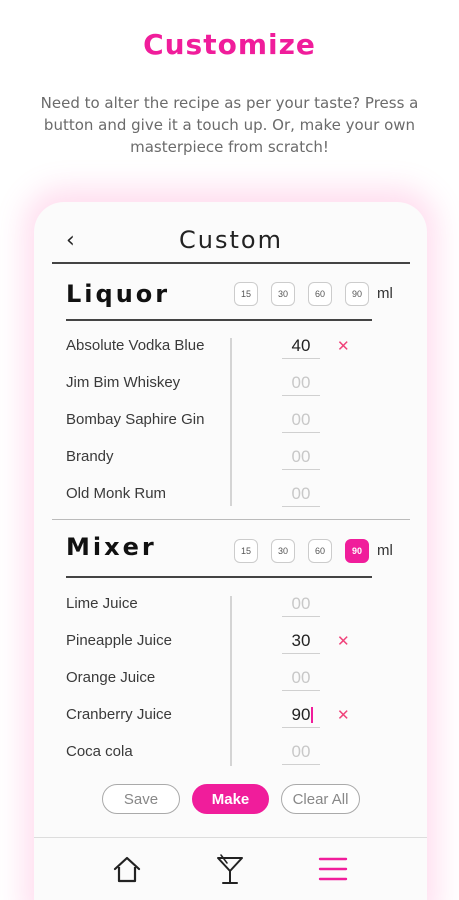  Describe the element at coordinates (385, 293) in the screenshot. I see `liquor-unit-label: ml` at that location.